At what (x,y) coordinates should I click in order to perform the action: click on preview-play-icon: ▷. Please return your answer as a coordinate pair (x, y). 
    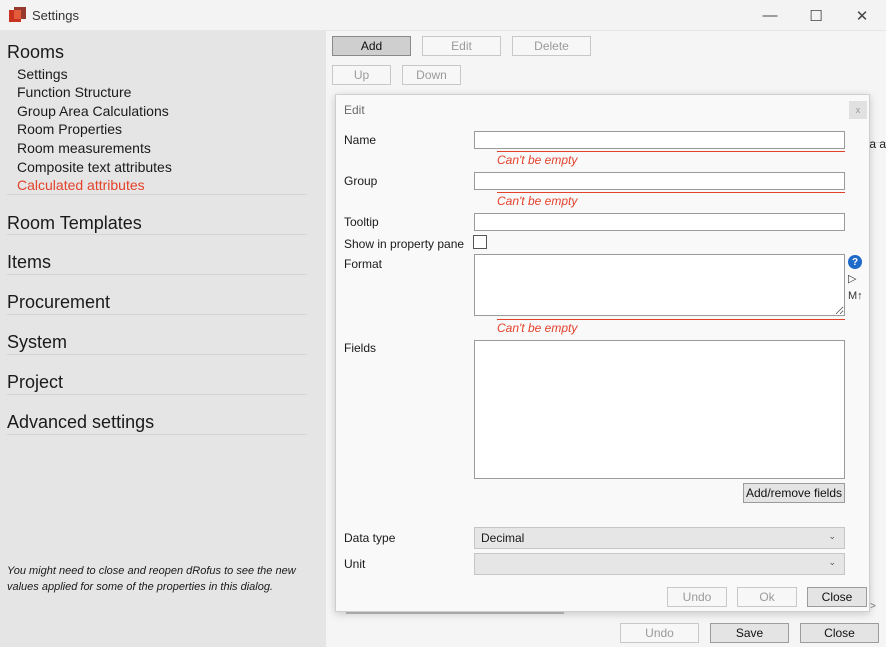
    Looking at the image, I should click on (852, 278).